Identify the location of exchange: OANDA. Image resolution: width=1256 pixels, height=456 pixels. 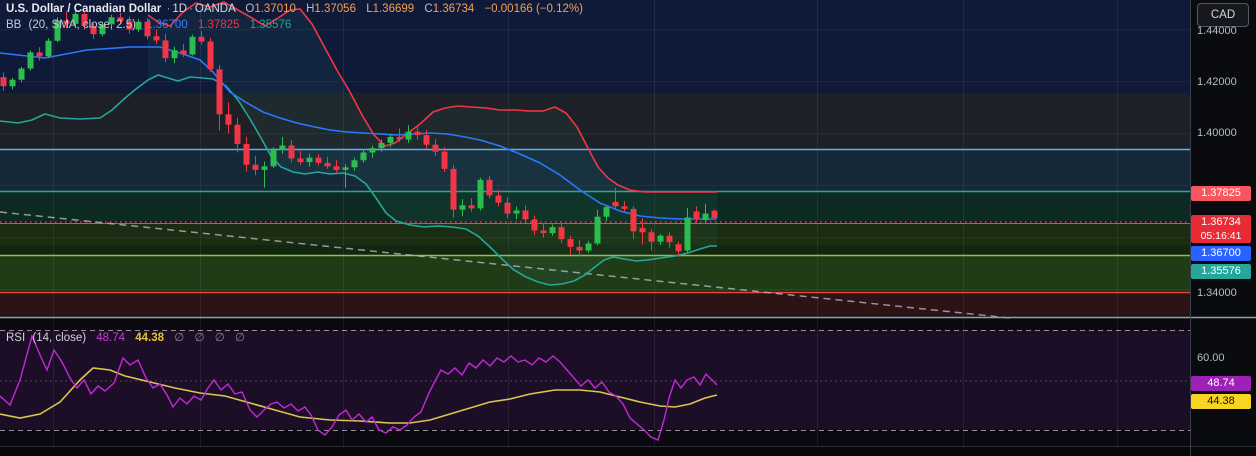
(215, 9).